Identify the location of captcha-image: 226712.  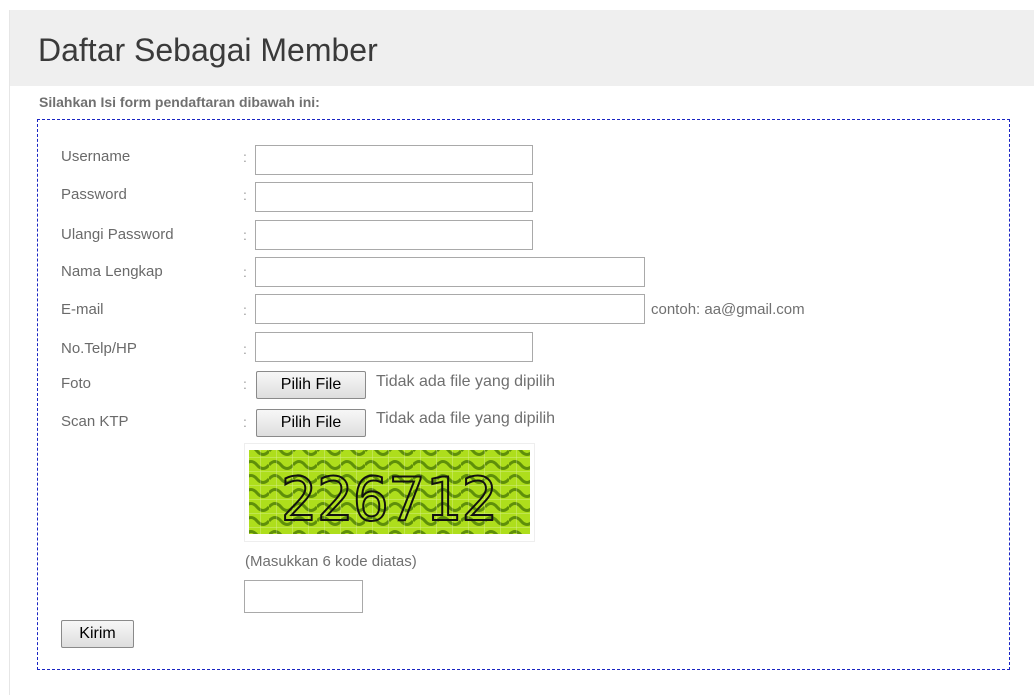
(389, 492).